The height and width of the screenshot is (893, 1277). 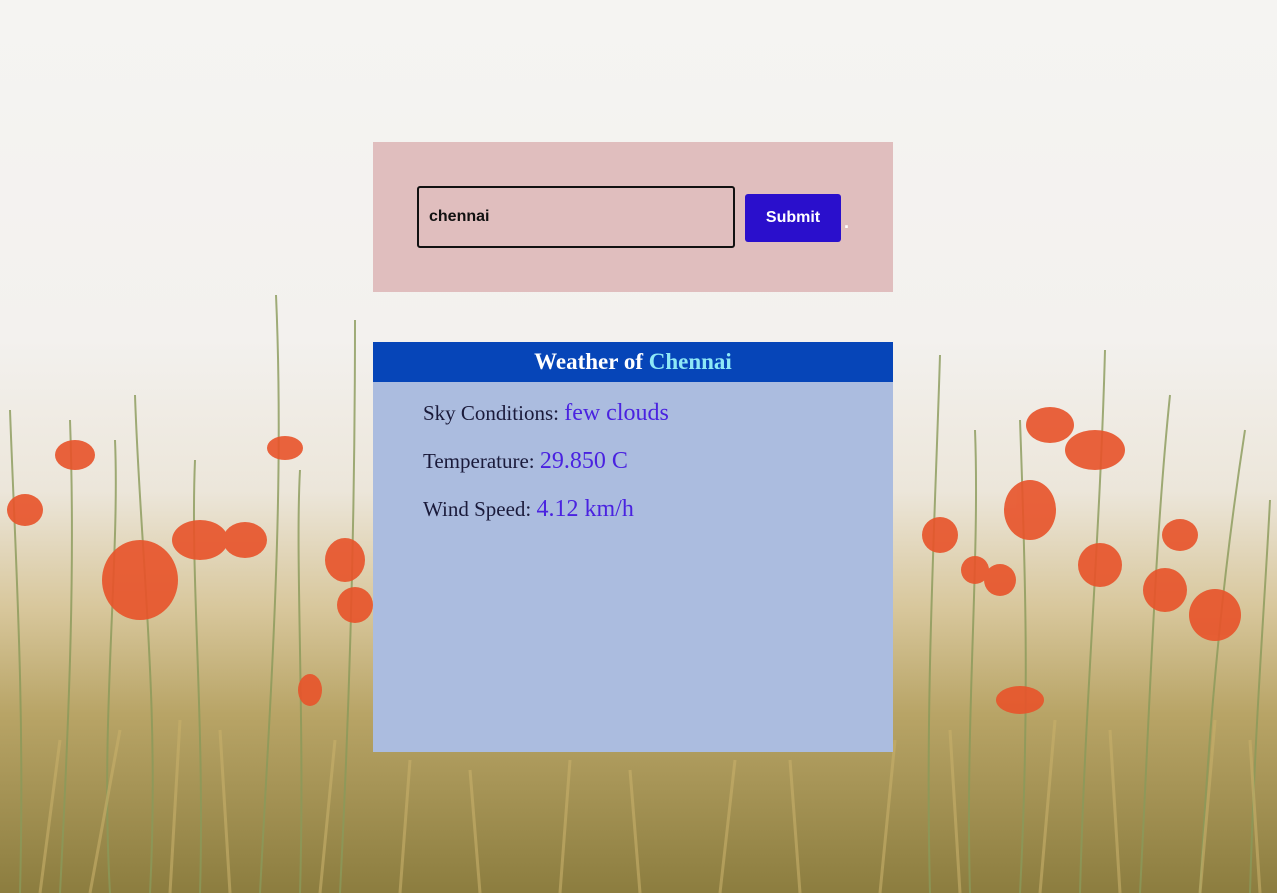 I want to click on submit-button: Submit, so click(x=793, y=218).